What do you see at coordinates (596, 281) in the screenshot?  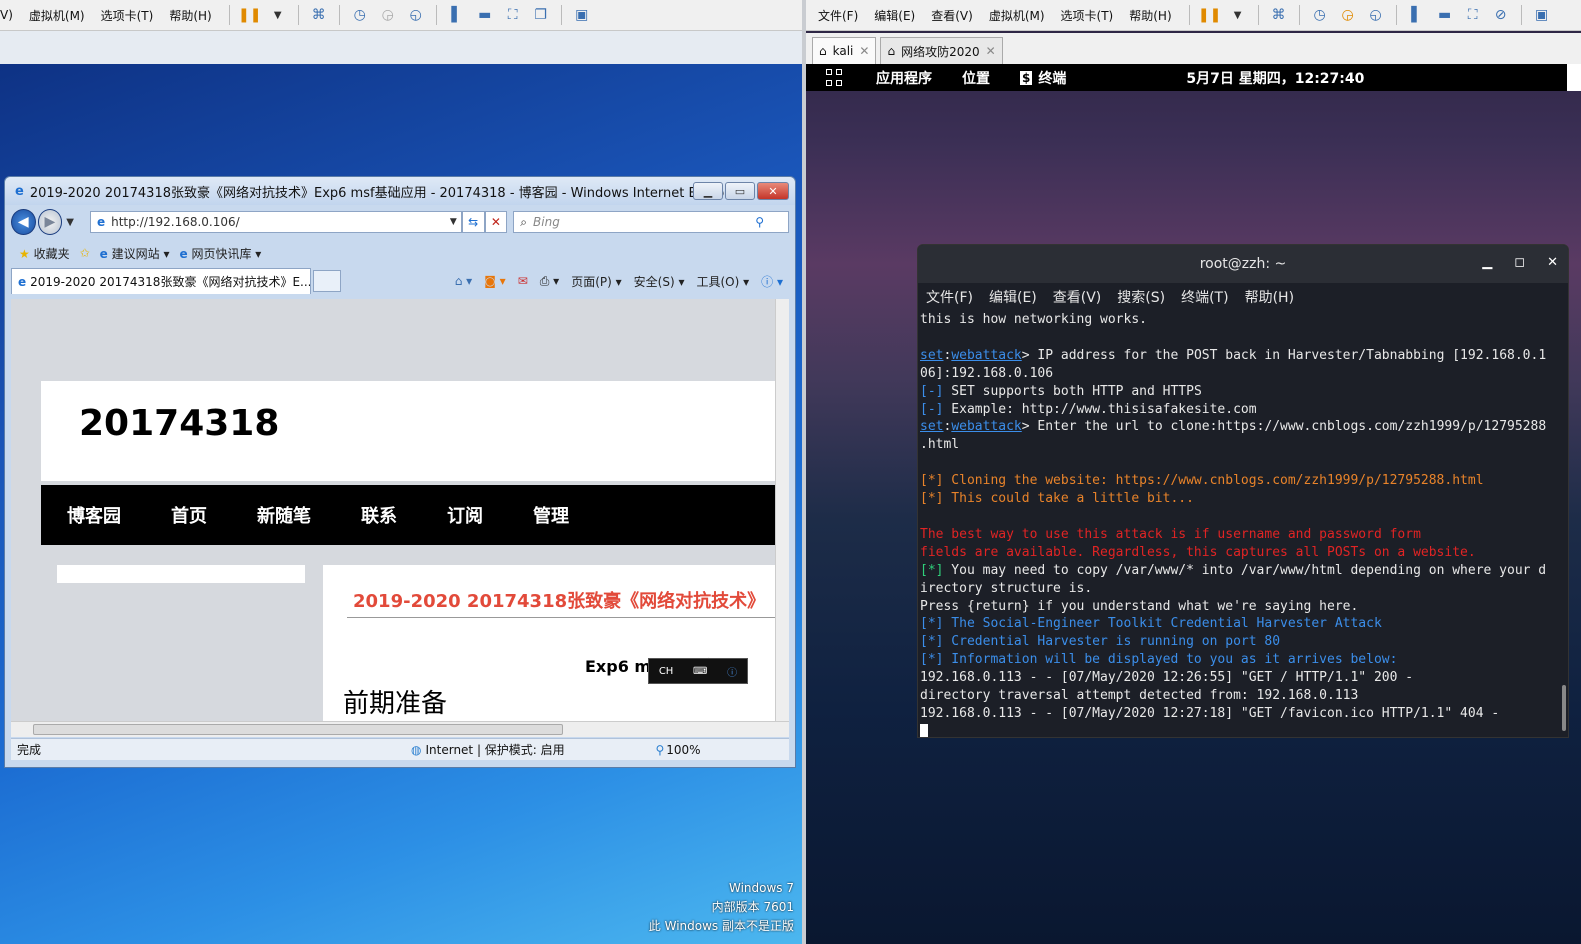 I see `page-menu: 页面(P) ▾` at bounding box center [596, 281].